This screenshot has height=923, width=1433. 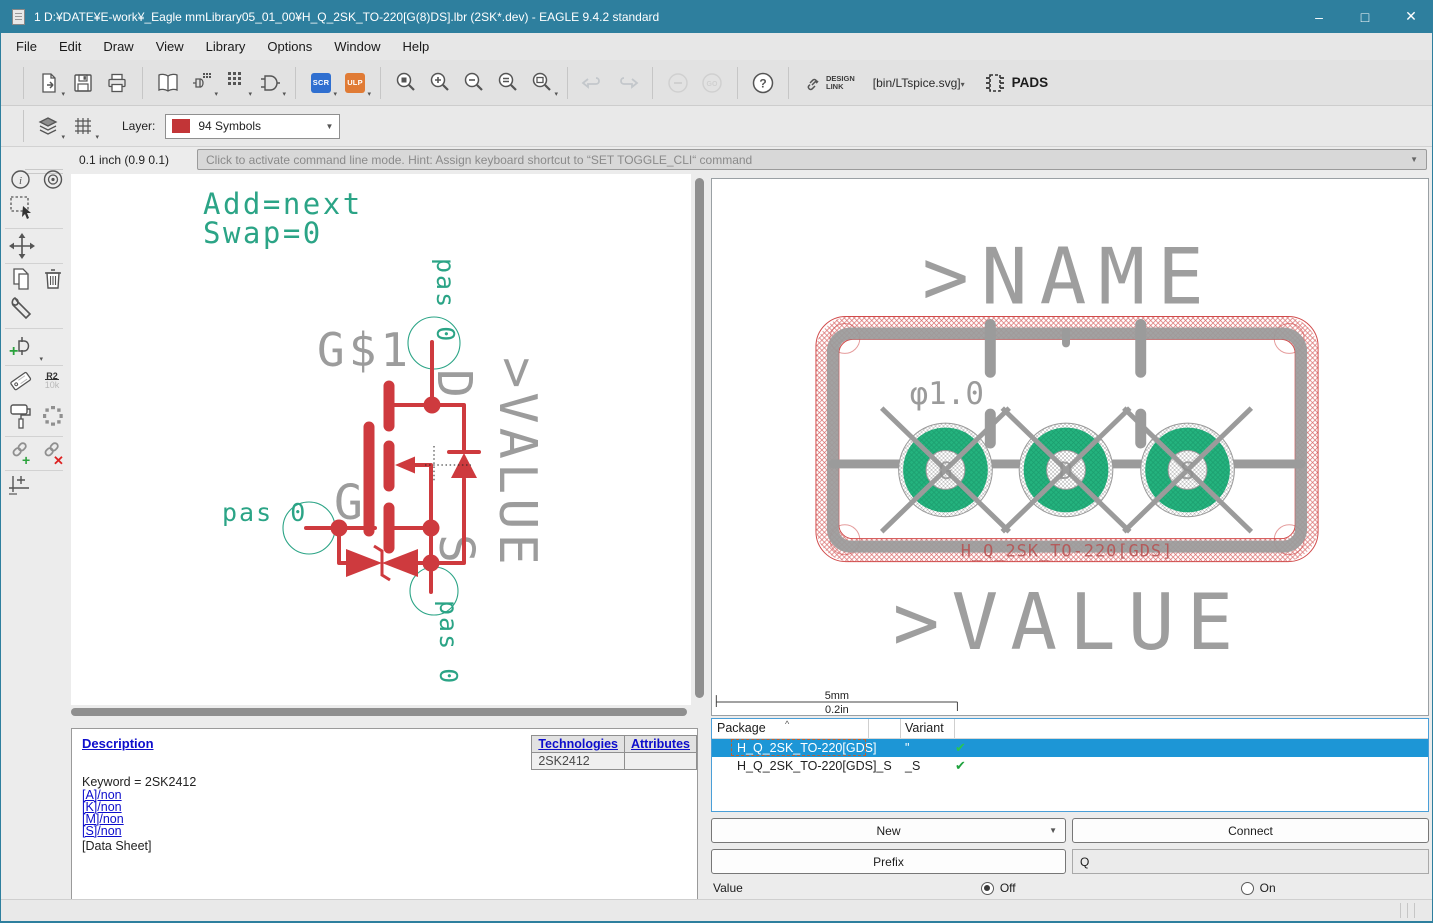 What do you see at coordinates (226, 46) in the screenshot?
I see `menu-library: Library` at bounding box center [226, 46].